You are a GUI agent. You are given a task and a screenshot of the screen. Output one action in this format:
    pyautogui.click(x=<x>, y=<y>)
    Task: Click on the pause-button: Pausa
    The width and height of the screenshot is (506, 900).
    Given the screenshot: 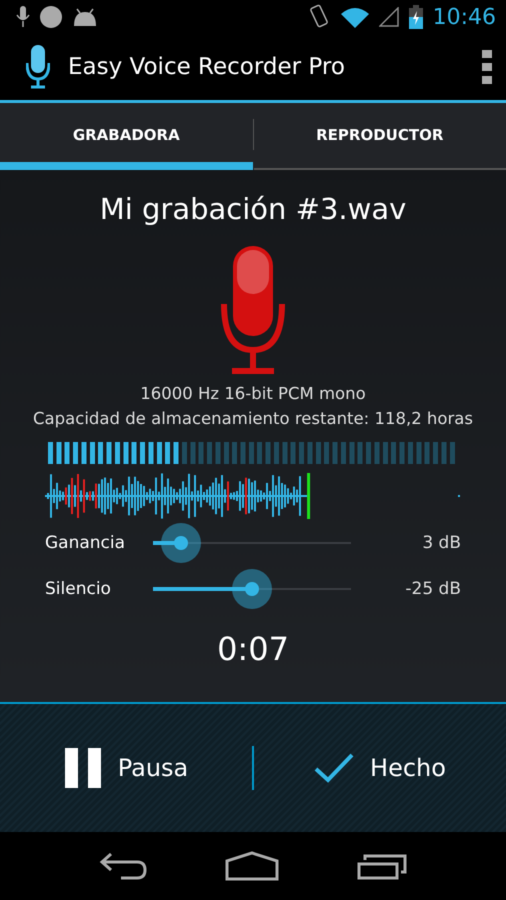 What is the action you would take?
    pyautogui.click(x=126, y=768)
    